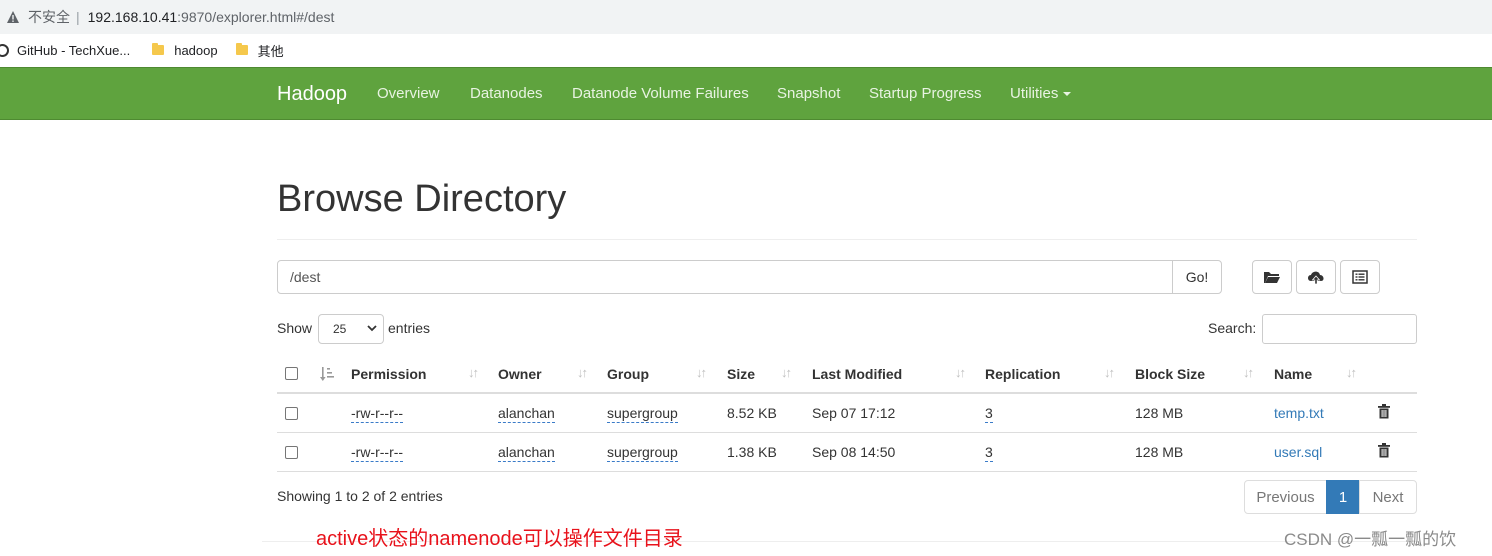 The width and height of the screenshot is (1492, 556). Describe the element at coordinates (312, 94) in the screenshot. I see `navbar-brand: Hadoop` at that location.